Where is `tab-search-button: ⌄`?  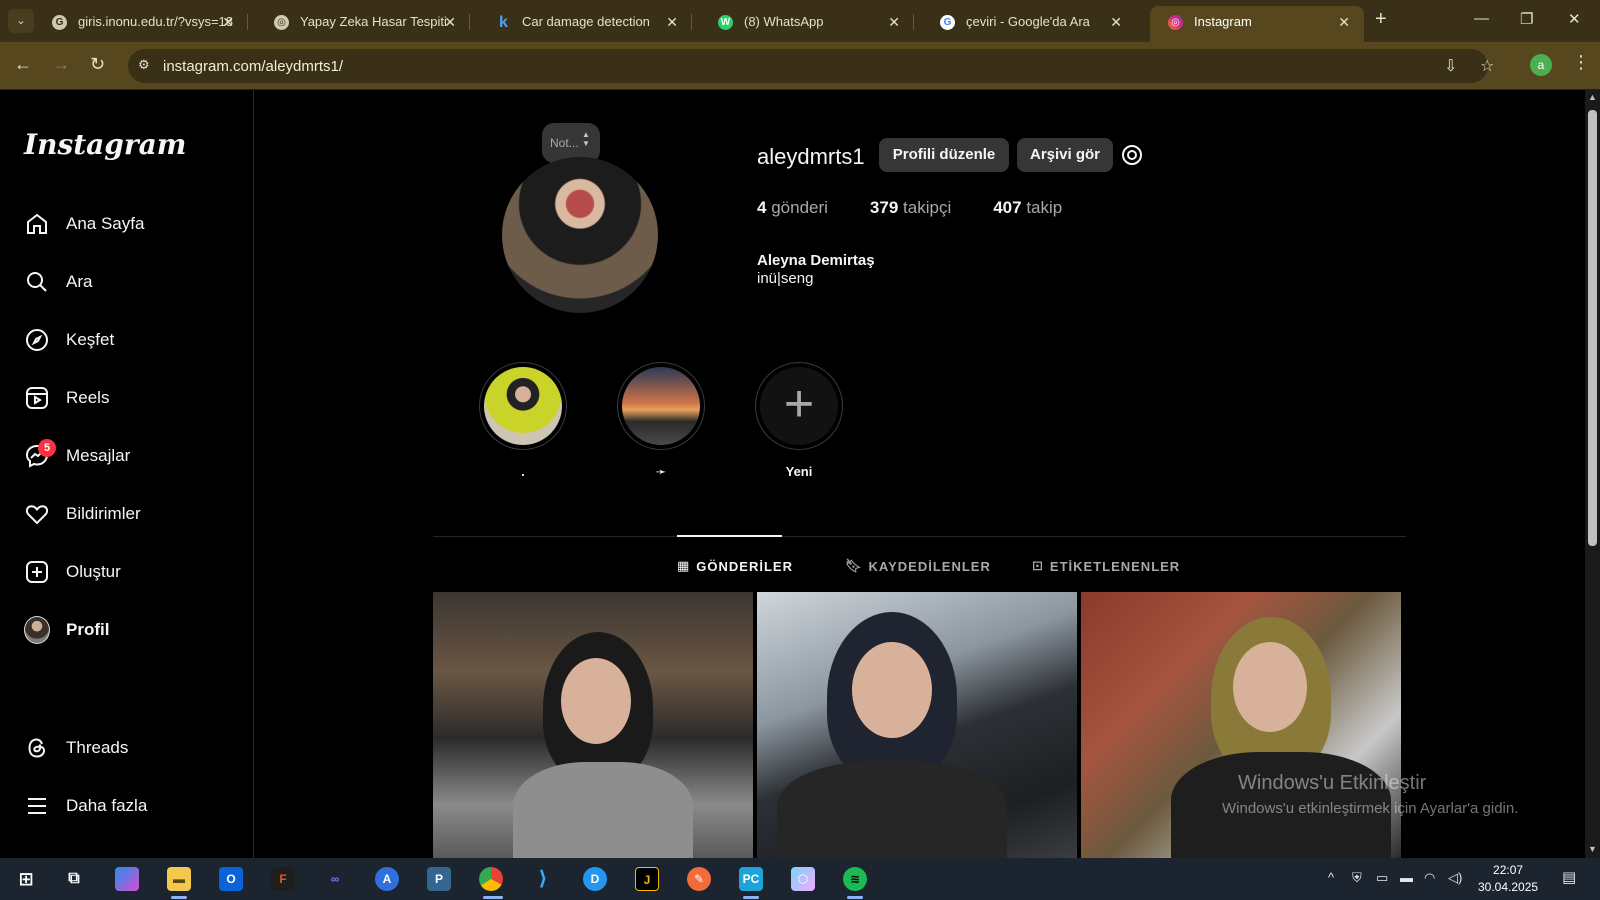
tab-search-button: ⌄ is located at coordinates (21, 21).